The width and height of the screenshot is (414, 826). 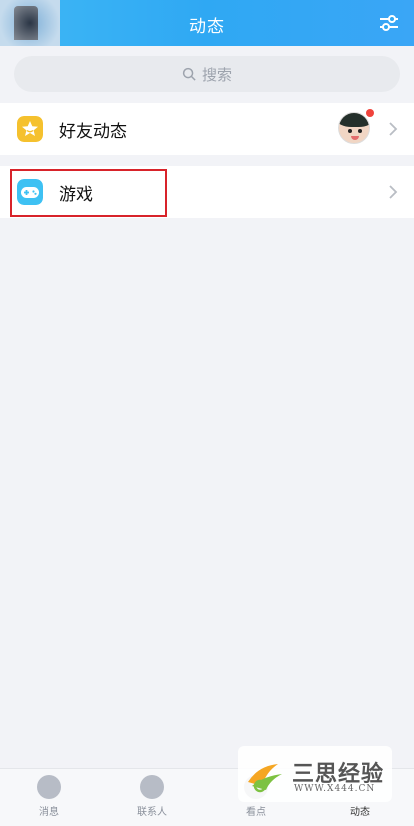 What do you see at coordinates (389, 23) in the screenshot?
I see `settings-sliders-icon` at bounding box center [389, 23].